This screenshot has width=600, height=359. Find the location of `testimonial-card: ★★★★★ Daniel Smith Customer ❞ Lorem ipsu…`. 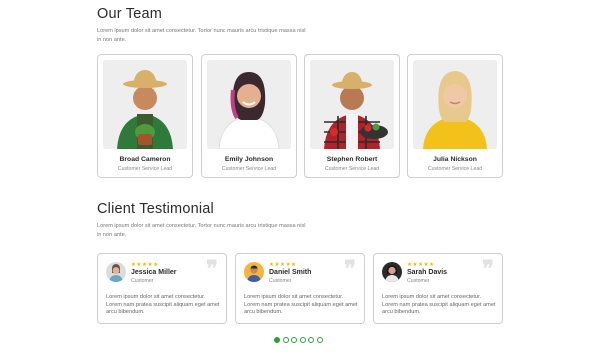

testimonial-card: ★★★★★ Daniel Smith Customer ❞ Lorem ipsu… is located at coordinates (300, 288).